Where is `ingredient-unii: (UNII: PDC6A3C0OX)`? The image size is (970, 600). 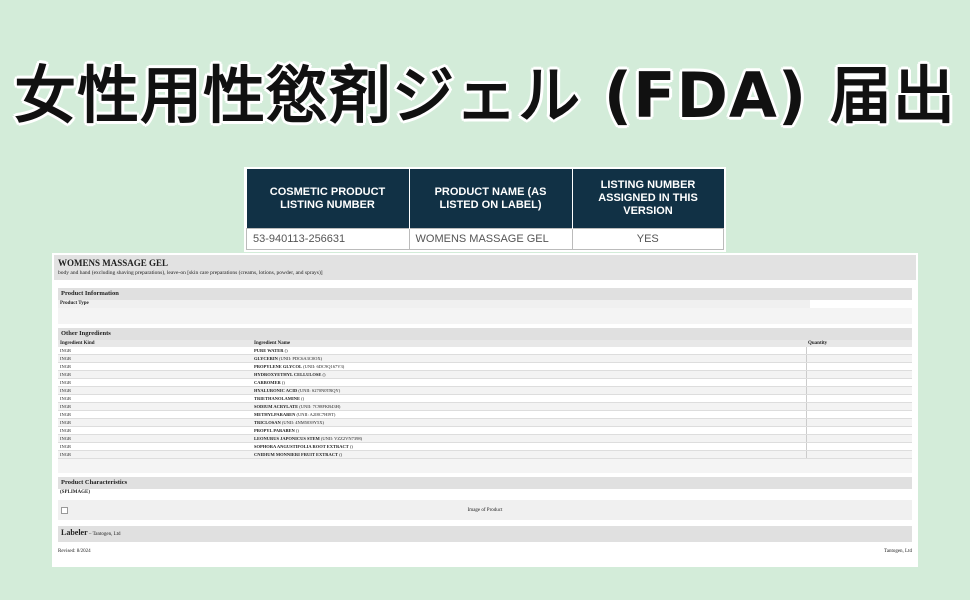
ingredient-unii: (UNII: PDC6A3C0OX) is located at coordinates (300, 358).